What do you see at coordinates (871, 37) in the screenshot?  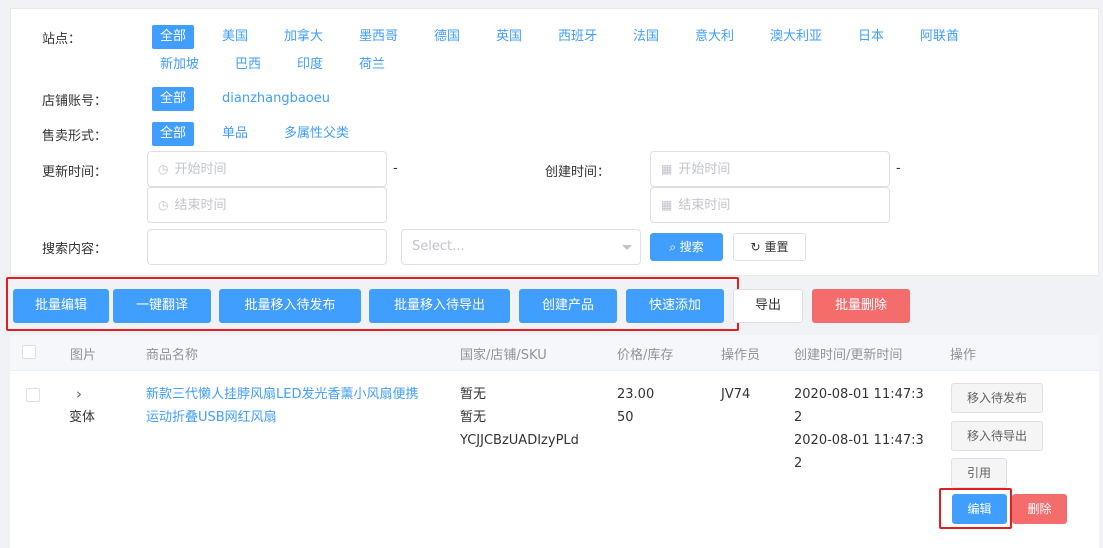 I see `site-option-jp: 日本` at bounding box center [871, 37].